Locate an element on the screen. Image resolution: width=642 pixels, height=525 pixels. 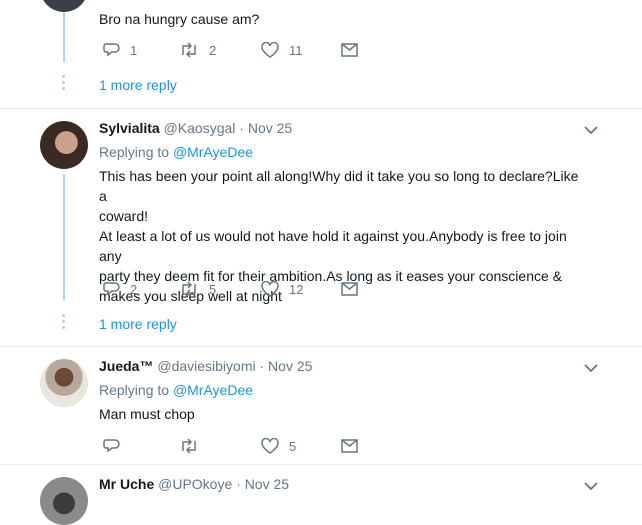
tweet-header: Sylvialita @Kaosygal · Nov 25 is located at coordinates (195, 128).